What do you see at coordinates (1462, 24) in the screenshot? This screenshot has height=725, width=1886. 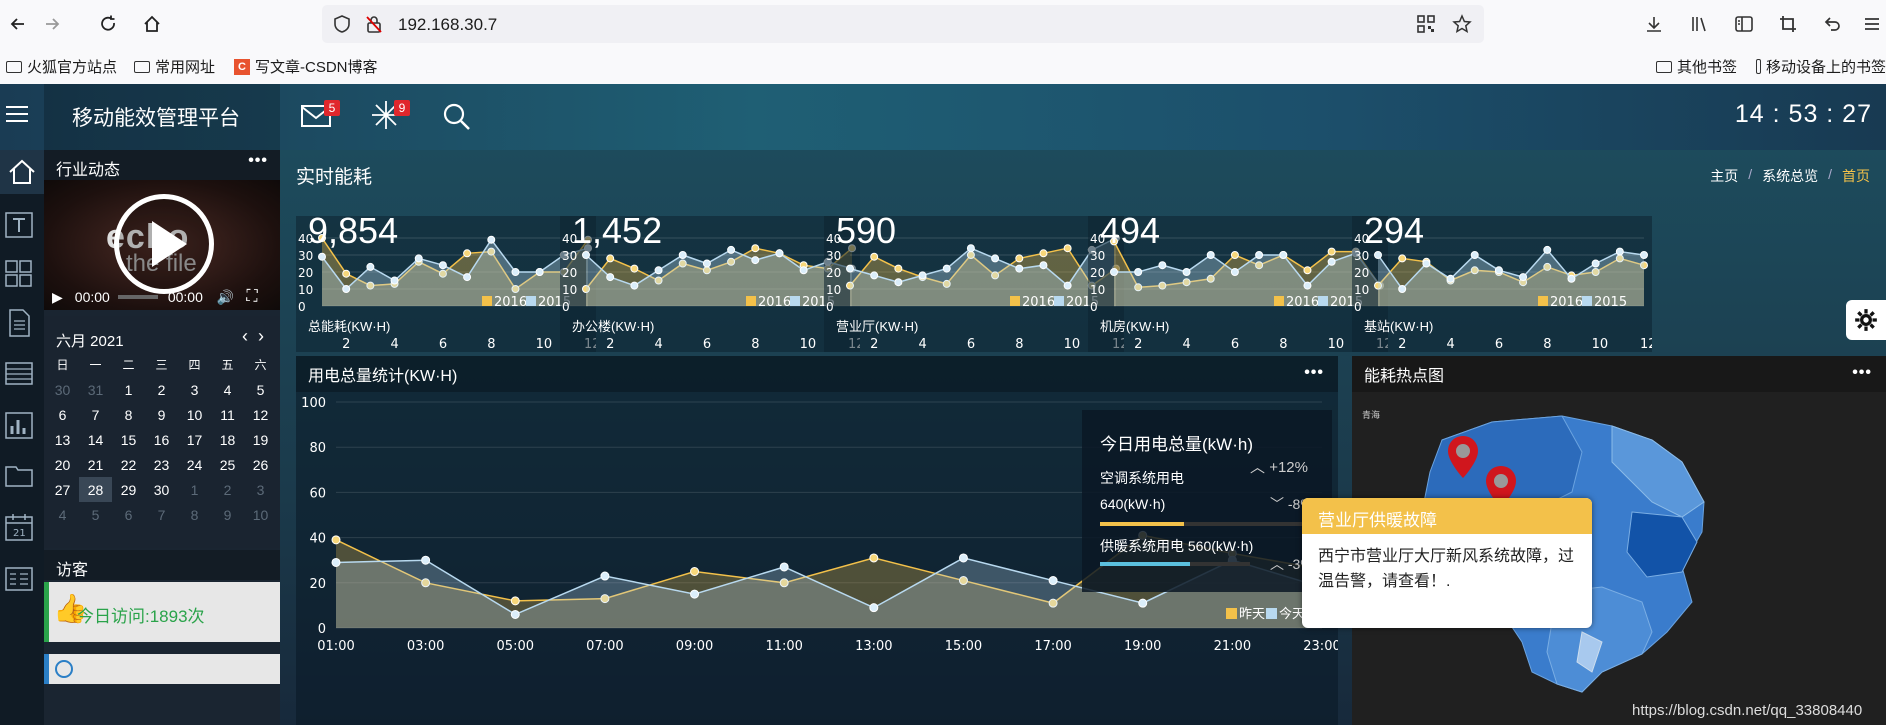 I see `star-icon` at bounding box center [1462, 24].